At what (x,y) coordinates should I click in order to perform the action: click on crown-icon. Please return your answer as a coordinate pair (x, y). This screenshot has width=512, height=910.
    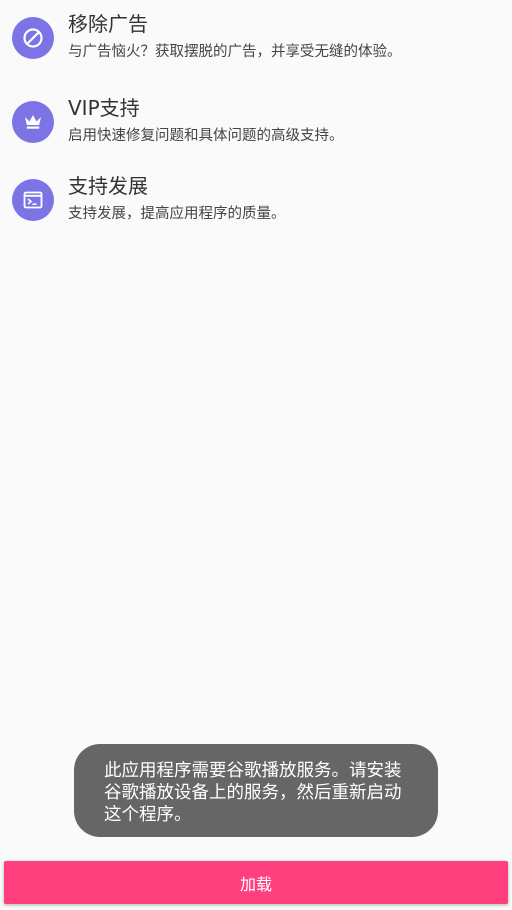
    Looking at the image, I should click on (33, 122).